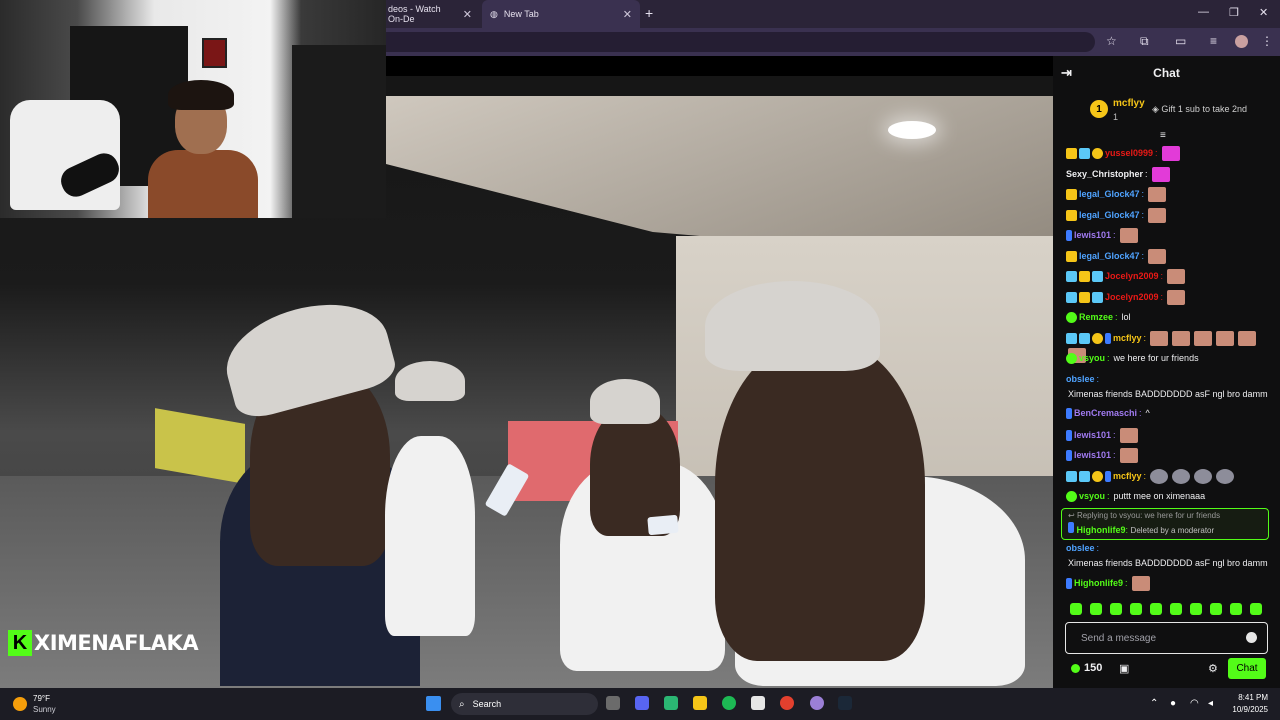  What do you see at coordinates (1213, 668) in the screenshot?
I see `settings-gear-icon: ⚙` at bounding box center [1213, 668].